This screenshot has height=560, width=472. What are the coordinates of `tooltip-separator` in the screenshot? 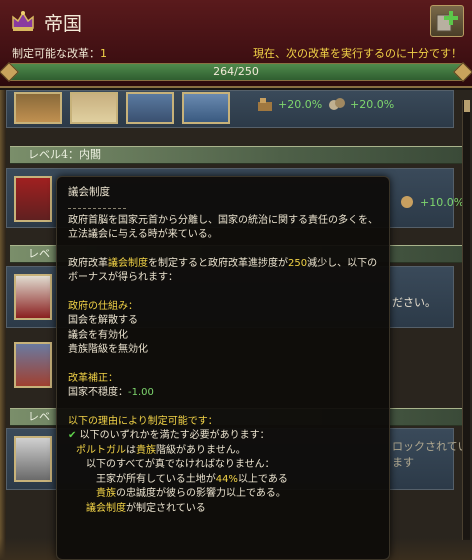 It's located at (97, 208).